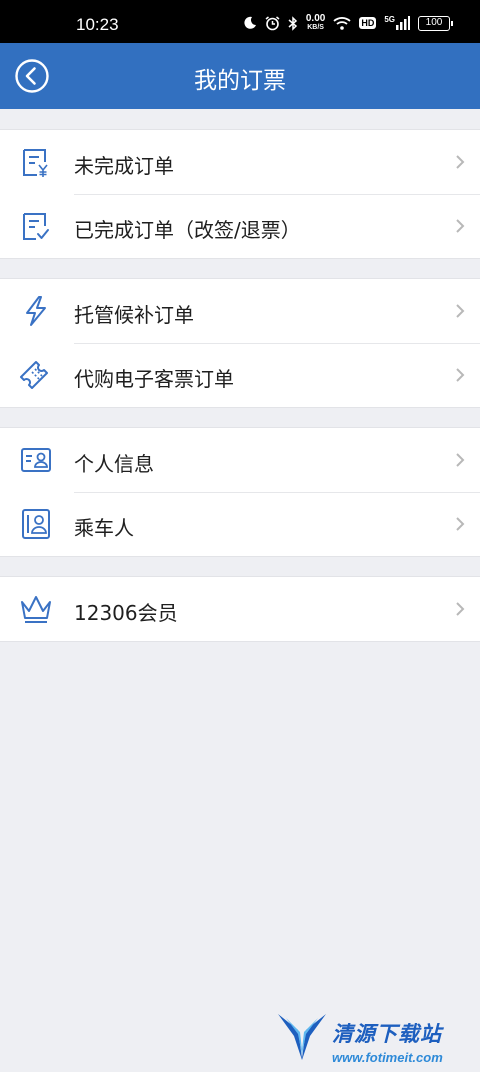 The height and width of the screenshot is (1072, 480). What do you see at coordinates (134, 315) in the screenshot?
I see `menu-item-label: 托管候补订单` at bounding box center [134, 315].